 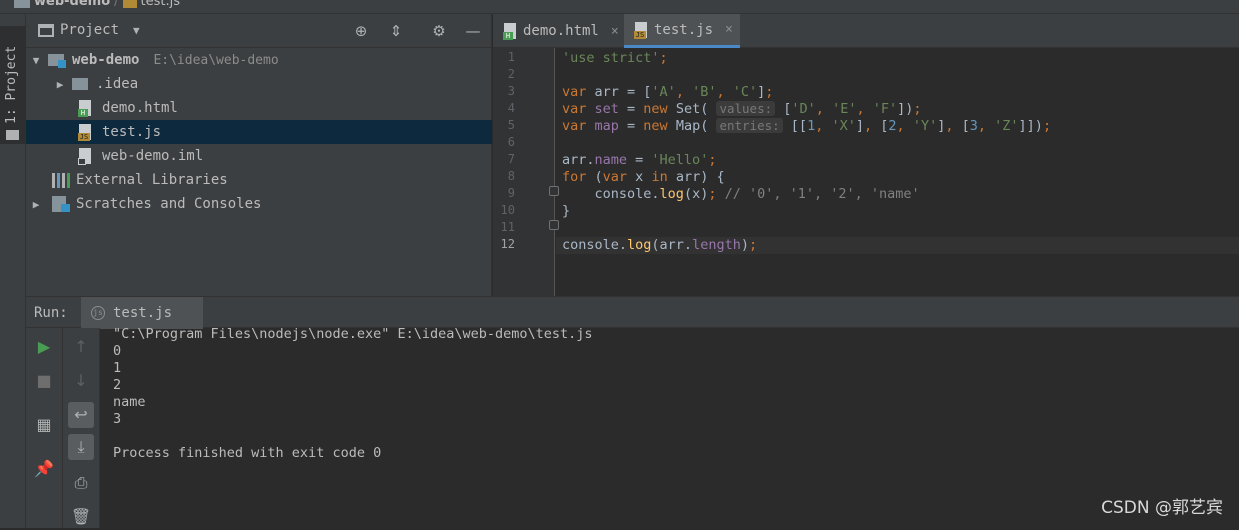 What do you see at coordinates (511, 57) in the screenshot?
I see `line-number: 1` at bounding box center [511, 57].